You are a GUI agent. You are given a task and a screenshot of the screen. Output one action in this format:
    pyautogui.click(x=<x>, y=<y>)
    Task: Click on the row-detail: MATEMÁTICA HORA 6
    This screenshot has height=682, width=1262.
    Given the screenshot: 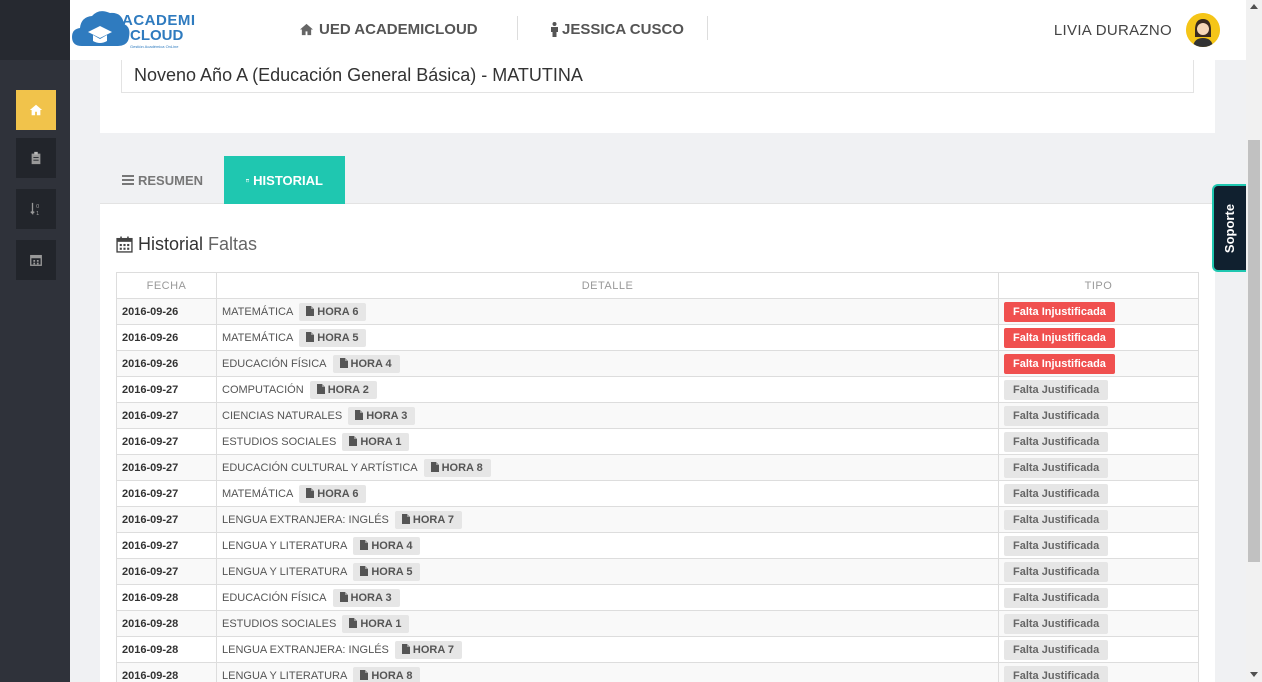 What is the action you would take?
    pyautogui.click(x=607, y=311)
    